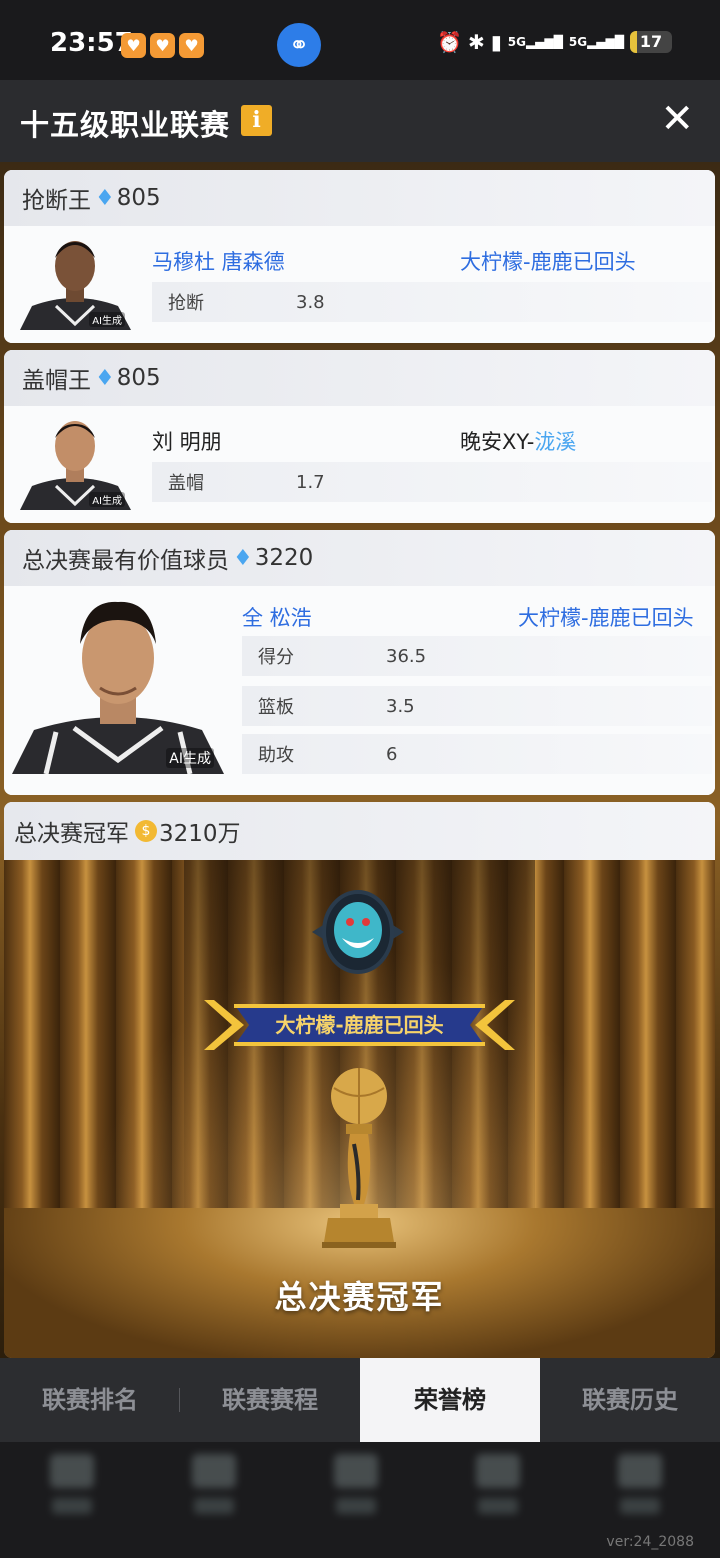  Describe the element at coordinates (630, 1400) in the screenshot. I see `tab-league-history: 联赛历史` at that location.